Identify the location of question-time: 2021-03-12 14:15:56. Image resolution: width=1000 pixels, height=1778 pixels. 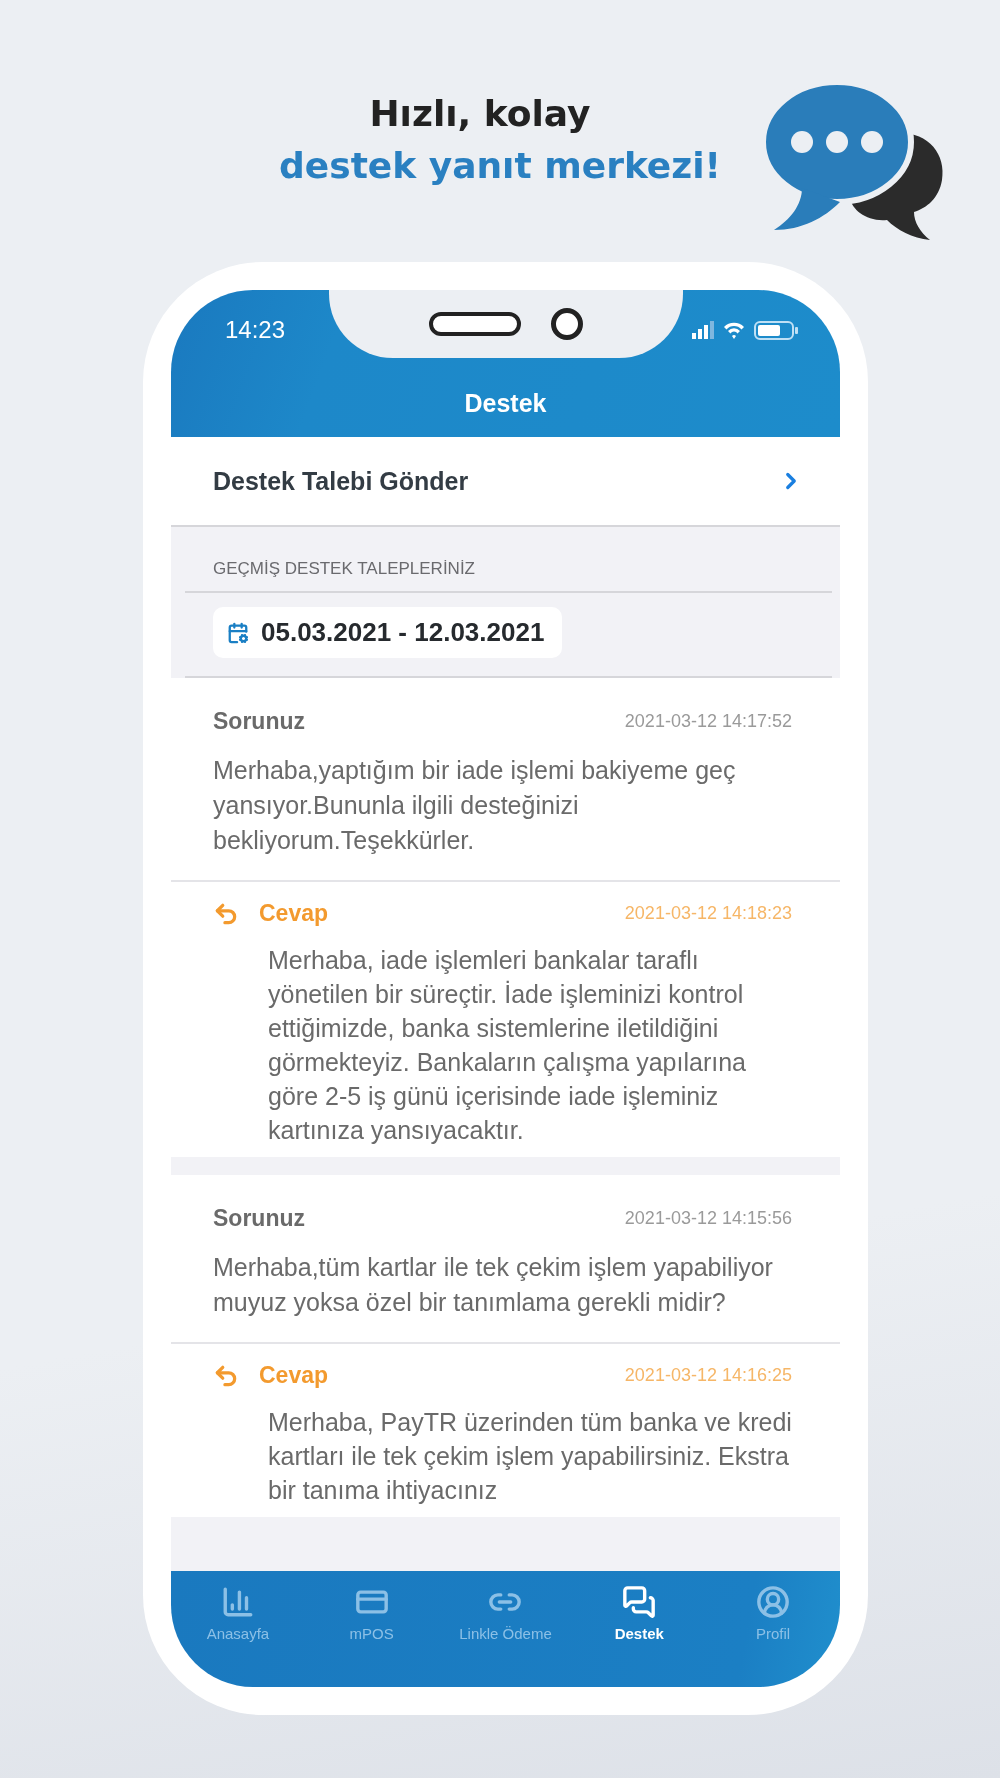
(708, 1218).